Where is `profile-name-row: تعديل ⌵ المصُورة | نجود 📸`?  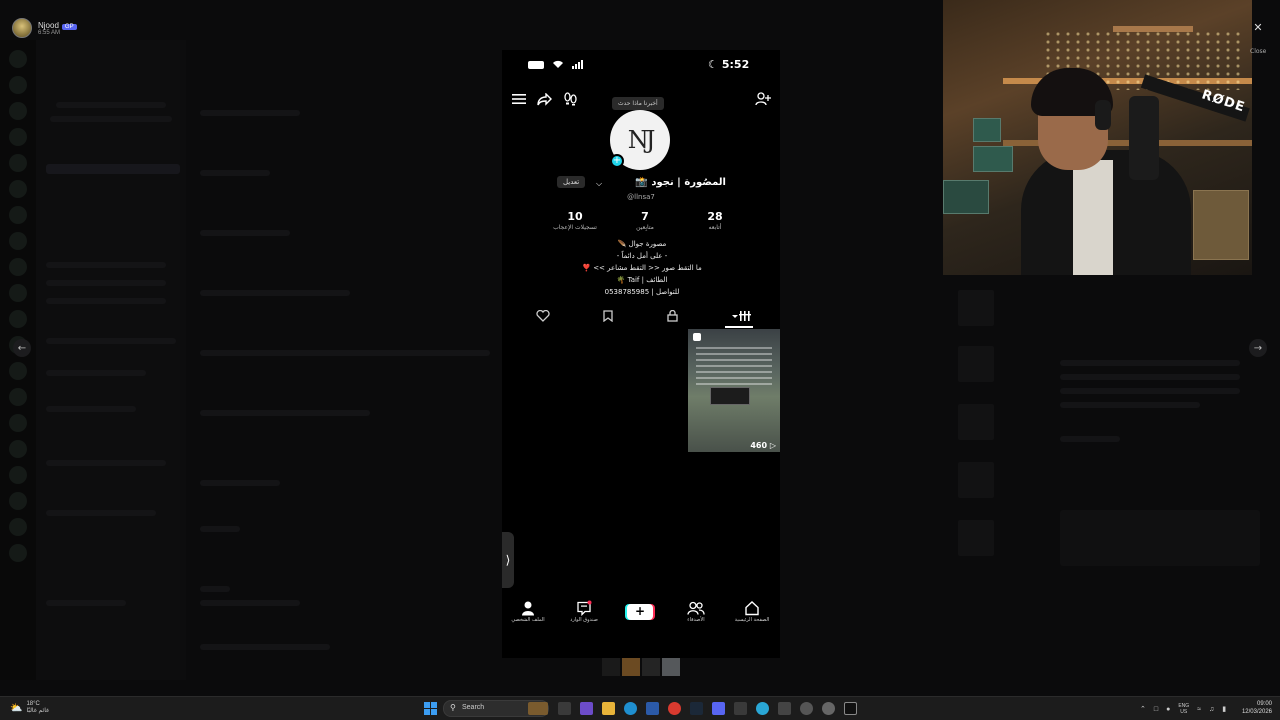 profile-name-row: تعديل ⌵ المصُورة | نجود 📸 is located at coordinates (641, 184).